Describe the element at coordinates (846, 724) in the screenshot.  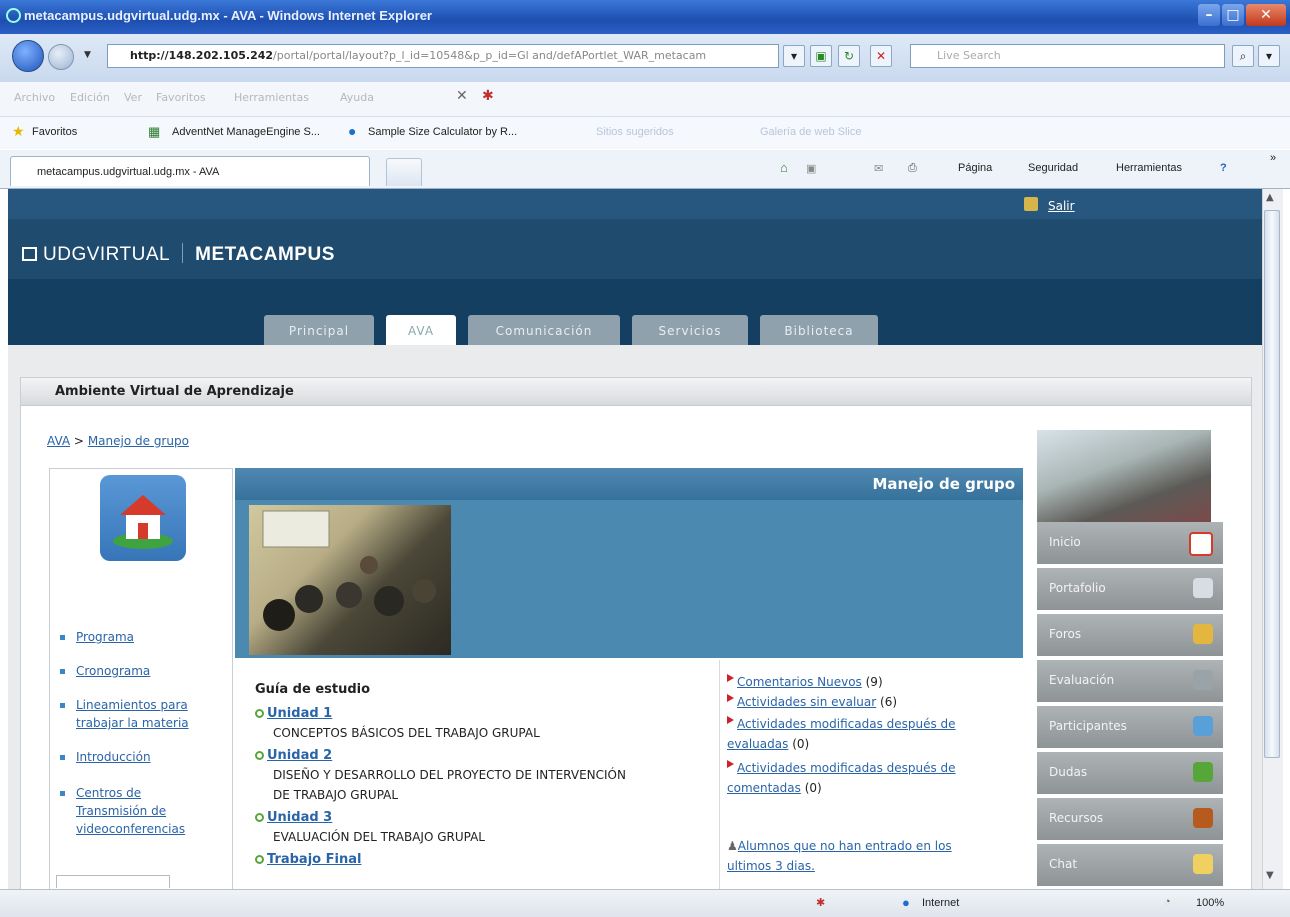
I see `note-mod-eval-link: Actividades modificadas después de` at that location.